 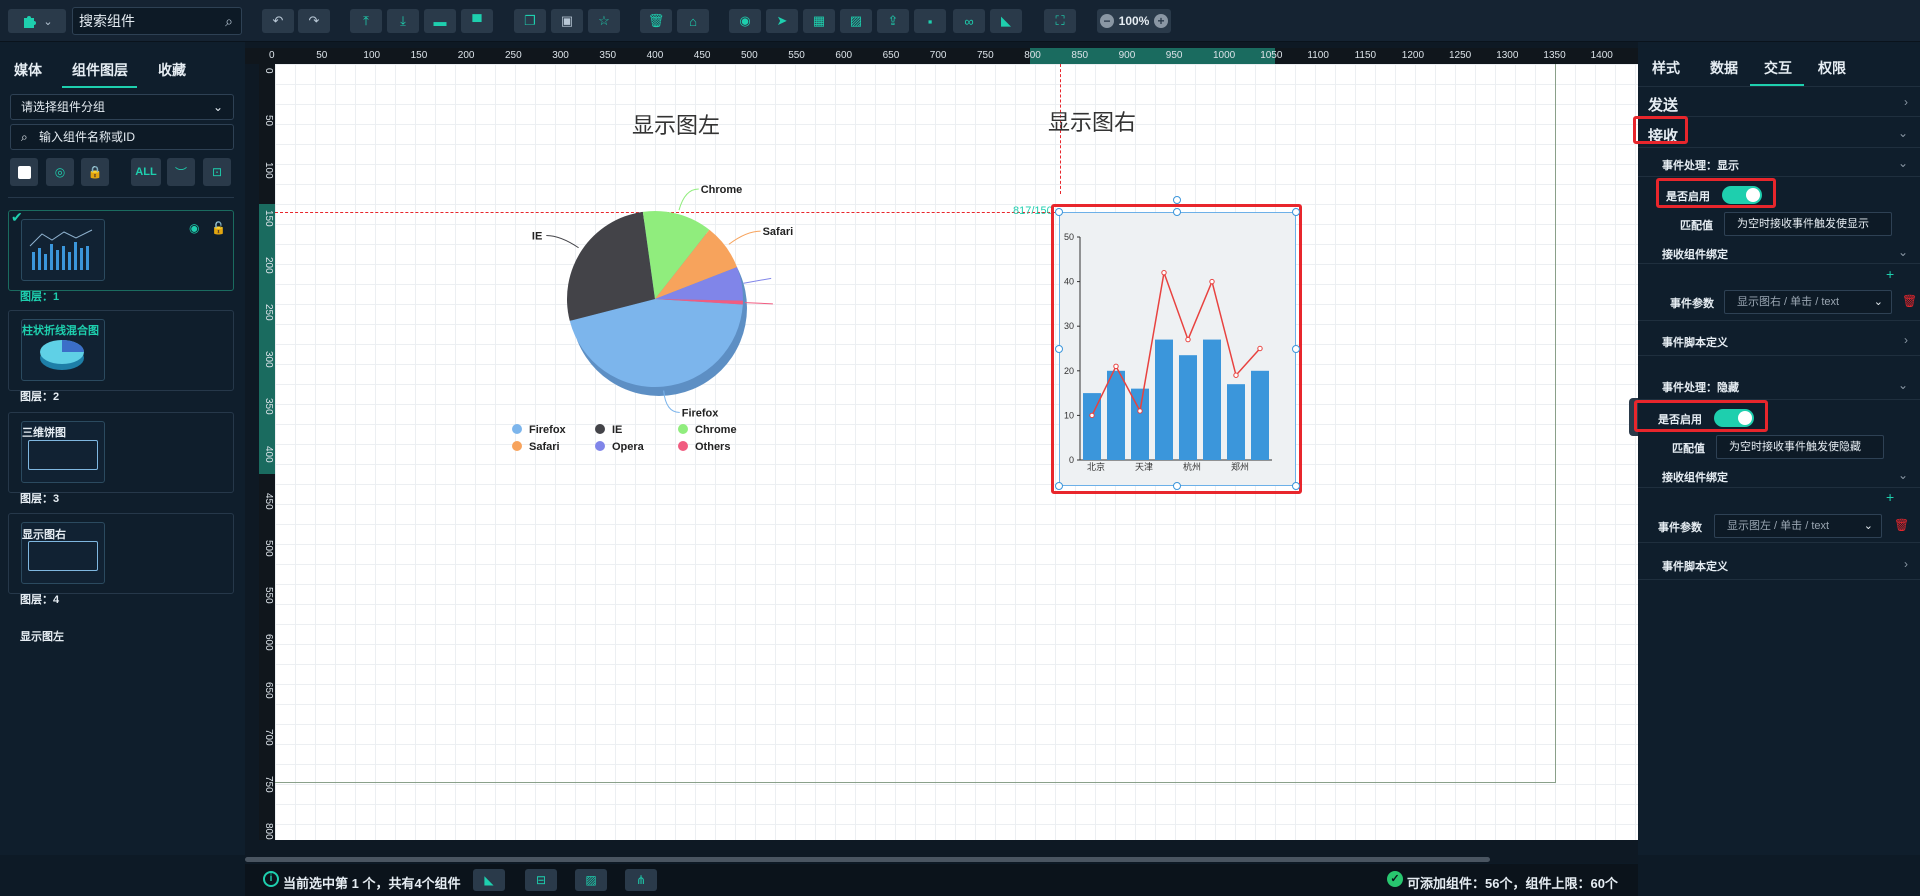 What do you see at coordinates (268, 121) in the screenshot?
I see `ruler-tick-label: 50` at bounding box center [268, 121].